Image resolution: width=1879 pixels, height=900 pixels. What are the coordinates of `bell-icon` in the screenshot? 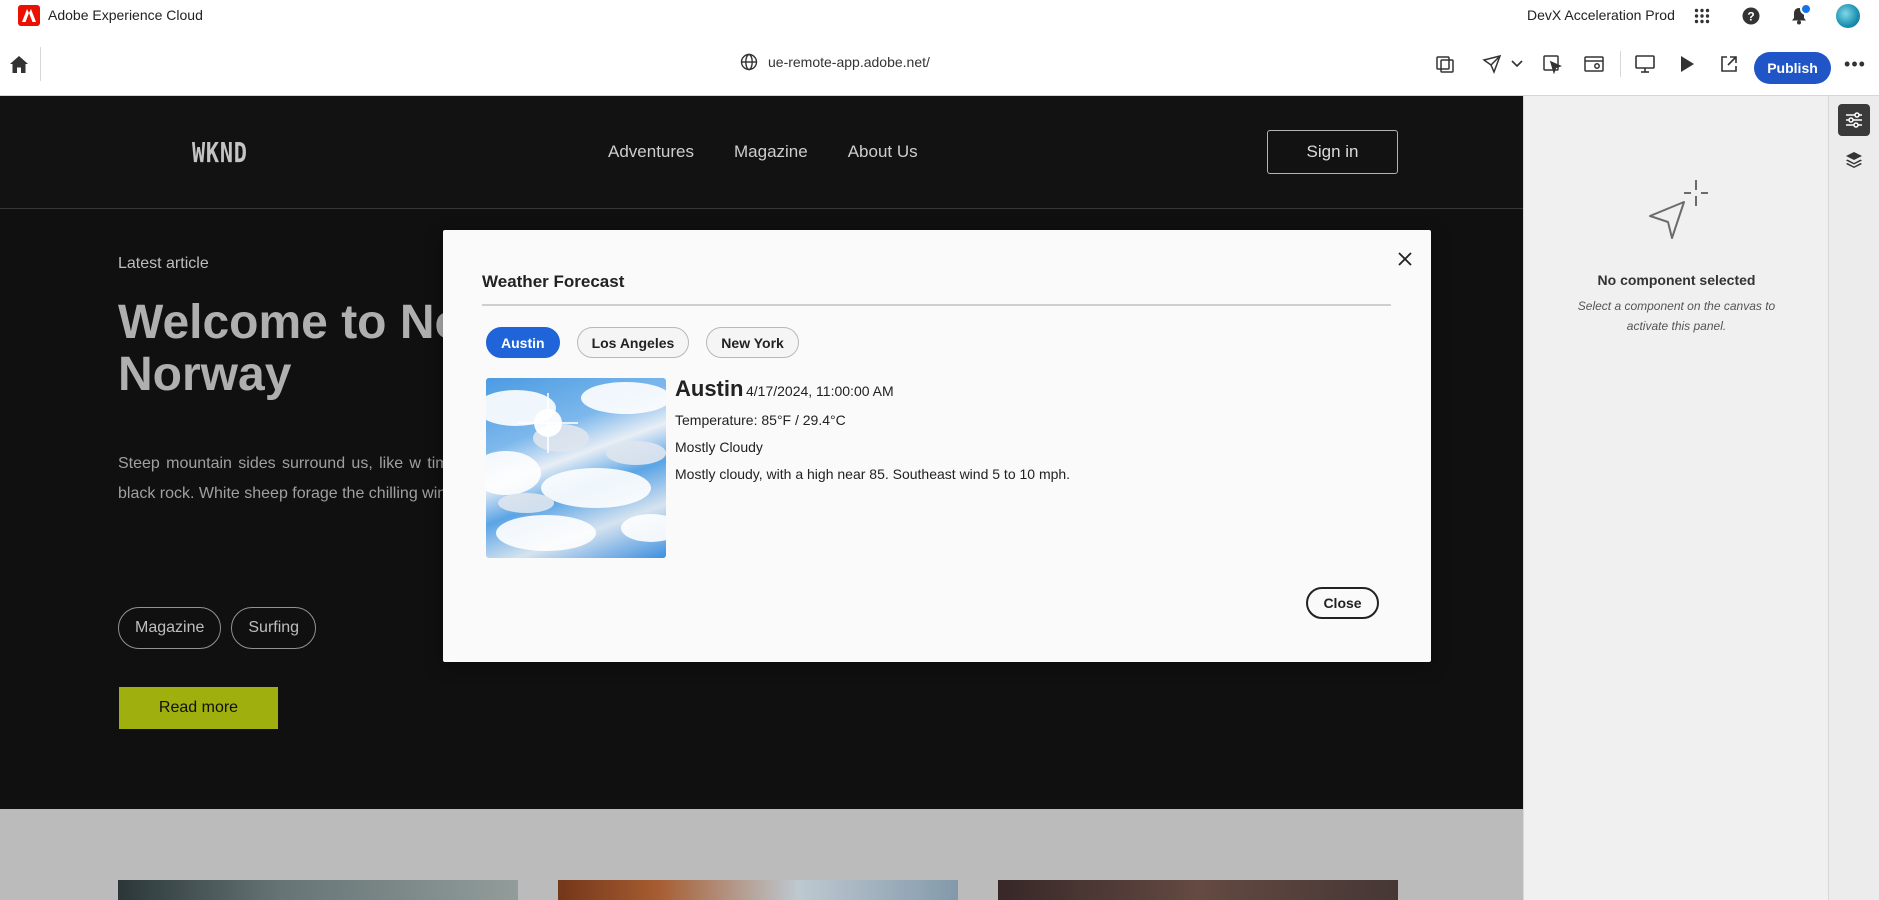 It's located at (1799, 15).